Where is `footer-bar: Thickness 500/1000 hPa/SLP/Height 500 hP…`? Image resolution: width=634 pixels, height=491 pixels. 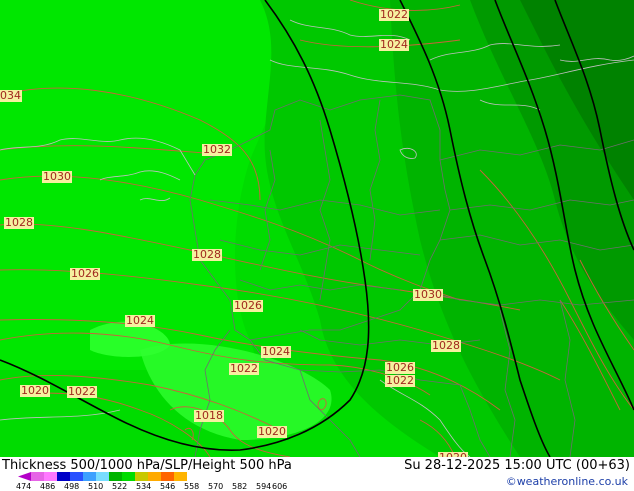 footer-bar: Thickness 500/1000 hPa/SLP/Height 500 hP… is located at coordinates (317, 474).